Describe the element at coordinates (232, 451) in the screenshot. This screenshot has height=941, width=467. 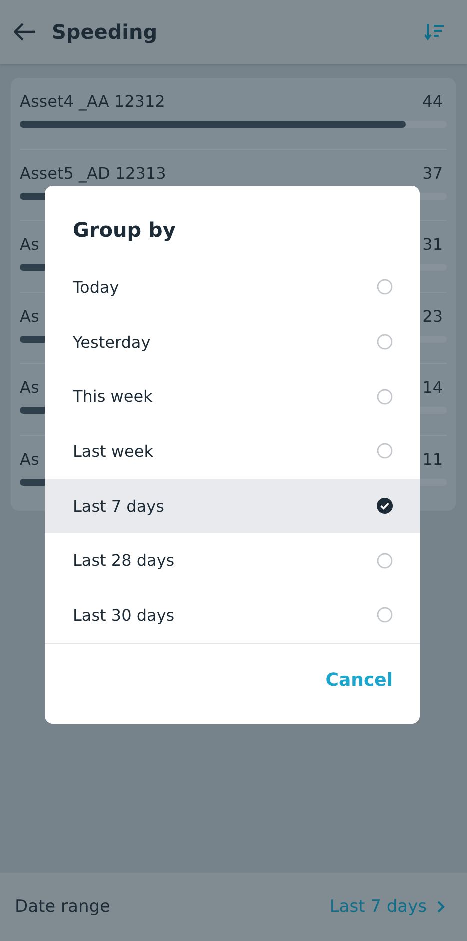
I see `option-row: Last week` at that location.